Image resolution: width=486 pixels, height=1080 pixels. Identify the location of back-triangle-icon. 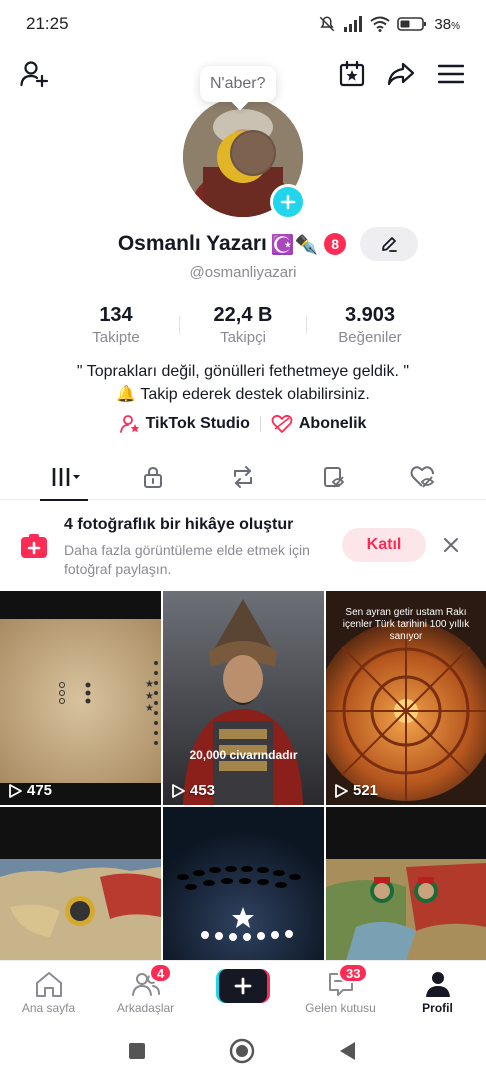
(347, 1051).